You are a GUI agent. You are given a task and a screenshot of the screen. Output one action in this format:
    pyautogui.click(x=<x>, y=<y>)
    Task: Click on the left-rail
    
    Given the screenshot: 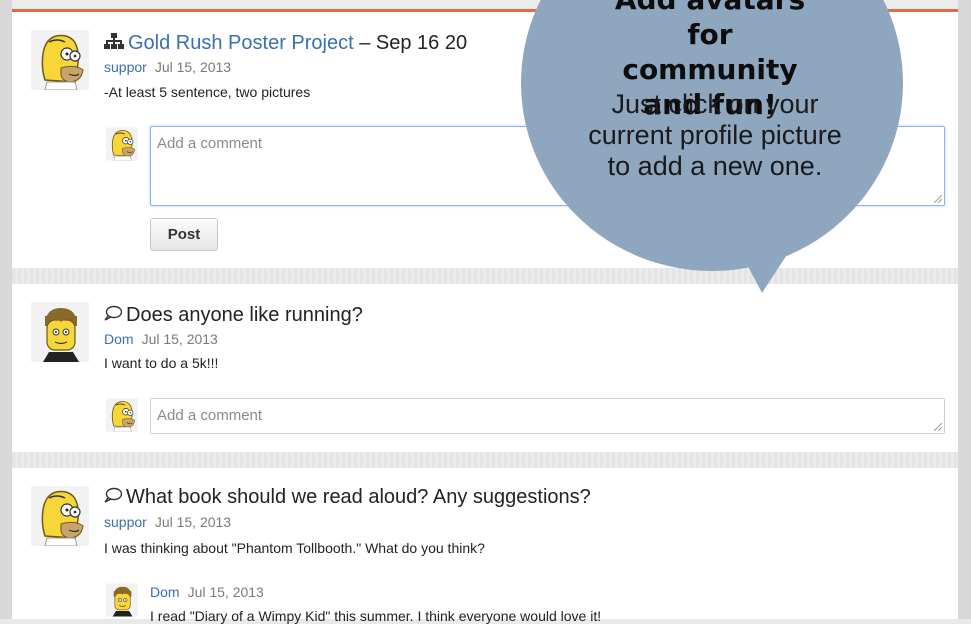 What is the action you would take?
    pyautogui.click(x=6, y=309)
    